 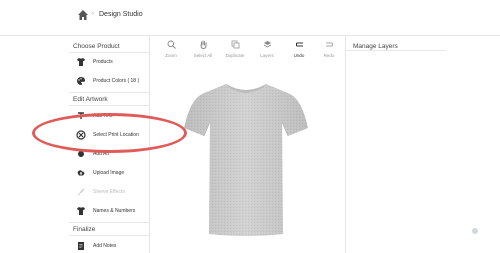 I want to click on sidebar-item-sleeve-effects: Sleeve Effects, so click(x=109, y=193).